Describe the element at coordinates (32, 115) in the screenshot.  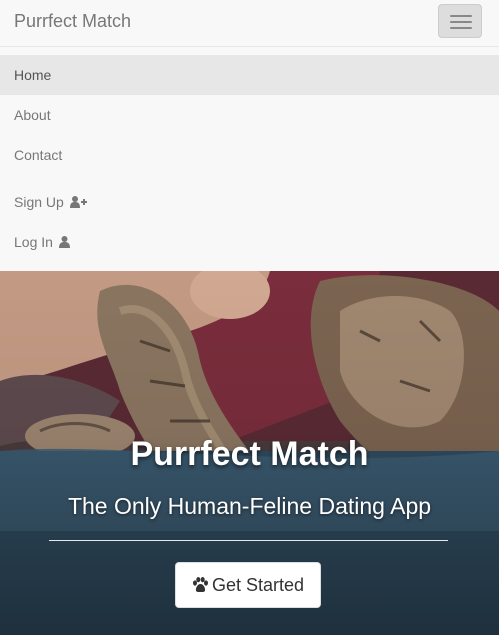
I see `nav-item-label: About` at that location.